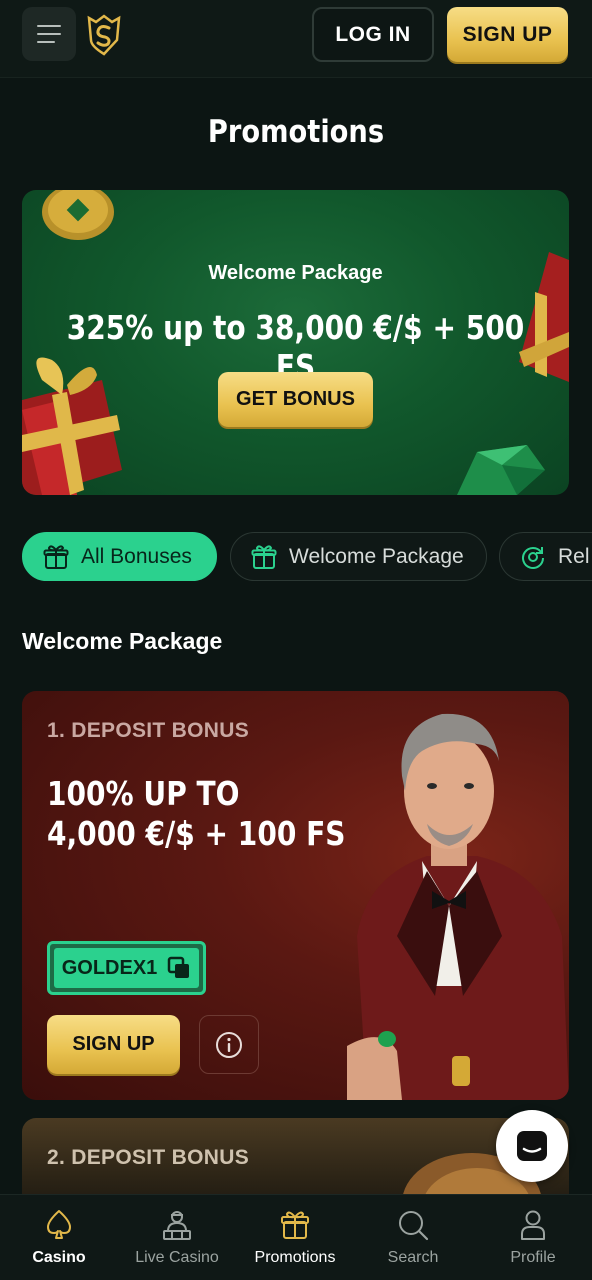  Describe the element at coordinates (295, 1257) in the screenshot. I see `nav-label: Promotions` at that location.